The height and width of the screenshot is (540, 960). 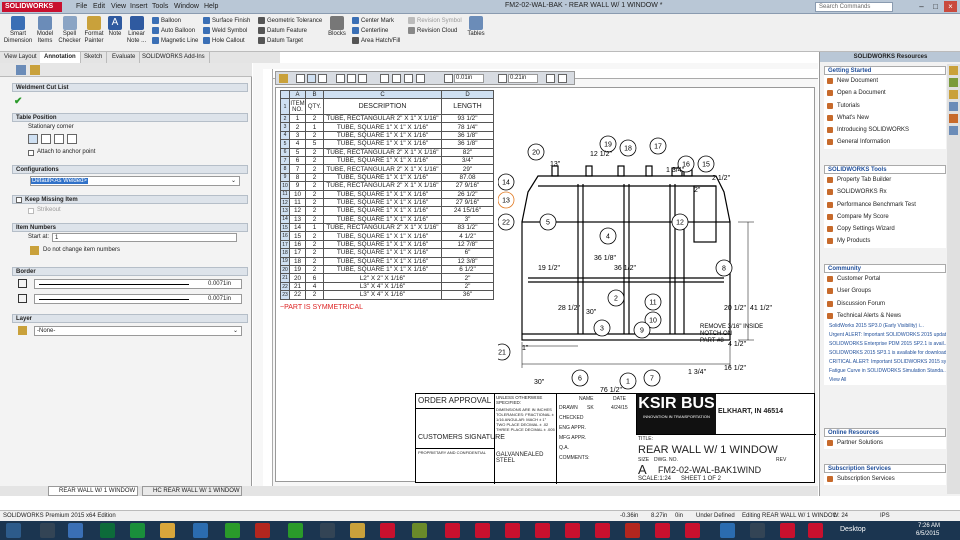 What do you see at coordinates (658, 146) in the screenshot?
I see `balloon-17: 17` at bounding box center [658, 146].